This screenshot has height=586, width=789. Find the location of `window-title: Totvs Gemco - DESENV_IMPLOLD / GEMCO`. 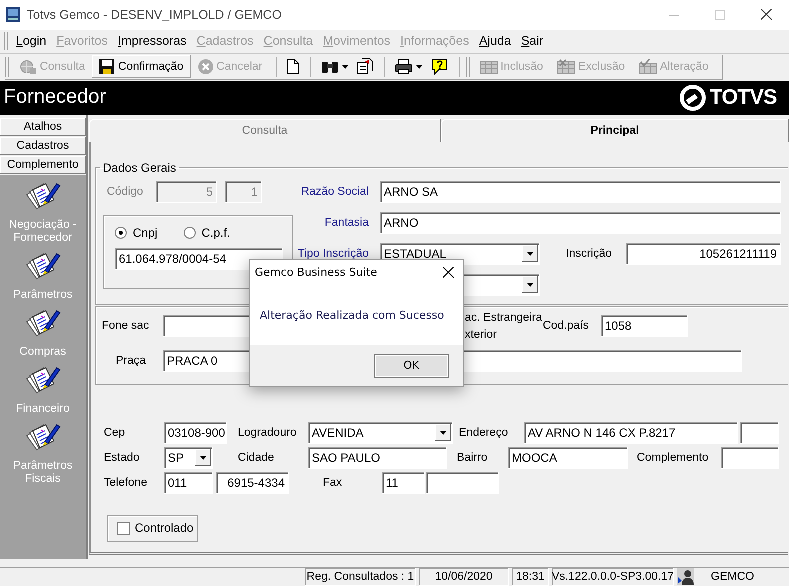

window-title: Totvs Gemco - DESENV_IMPLOLD / GEMCO is located at coordinates (154, 15).